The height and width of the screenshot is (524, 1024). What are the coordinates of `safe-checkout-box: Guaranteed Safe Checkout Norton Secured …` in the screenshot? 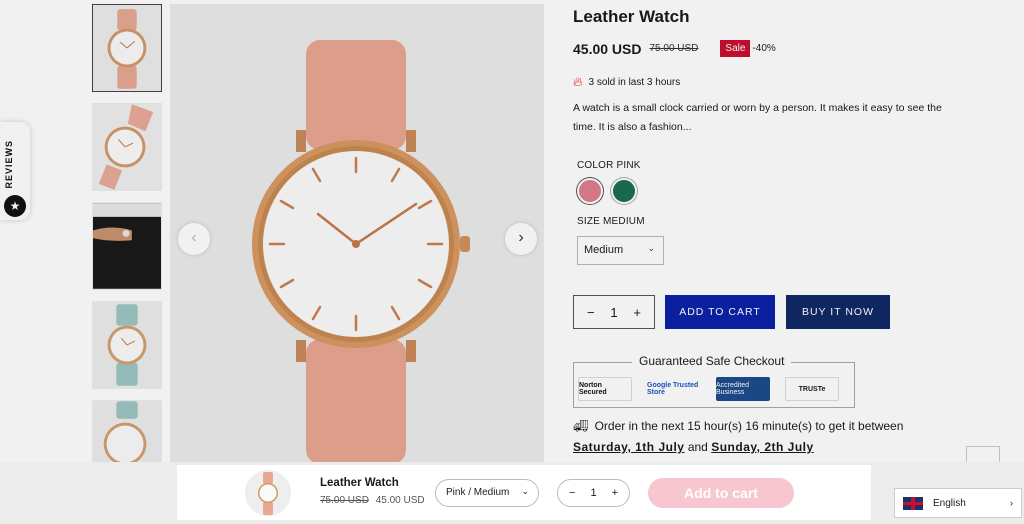 It's located at (714, 381).